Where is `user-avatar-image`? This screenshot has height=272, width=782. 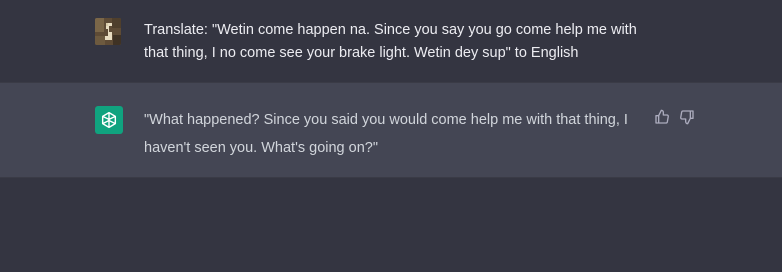 user-avatar-image is located at coordinates (108, 31).